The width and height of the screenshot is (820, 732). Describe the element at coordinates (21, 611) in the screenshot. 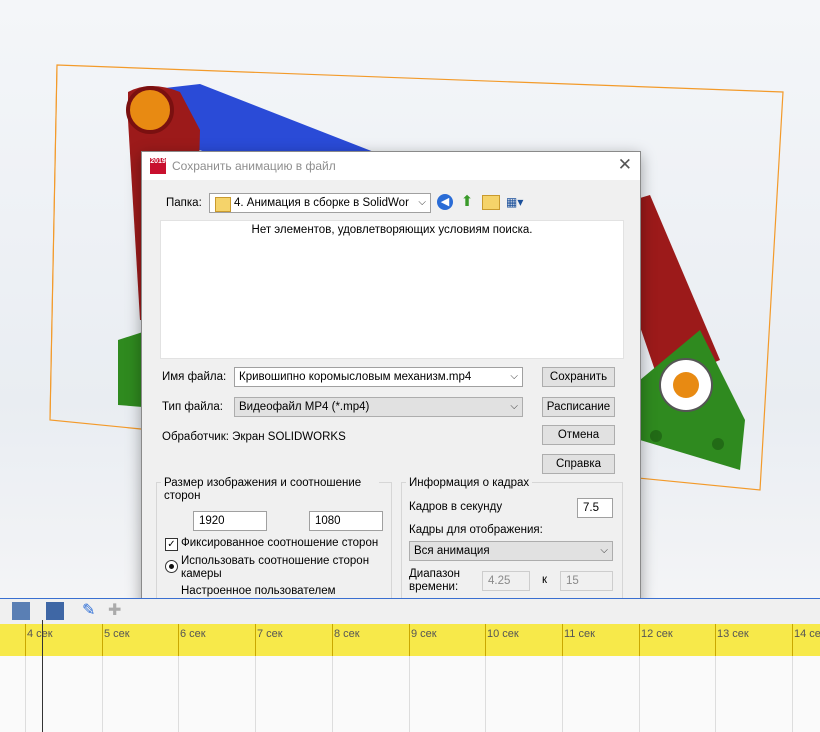

I see `film-icon` at that location.